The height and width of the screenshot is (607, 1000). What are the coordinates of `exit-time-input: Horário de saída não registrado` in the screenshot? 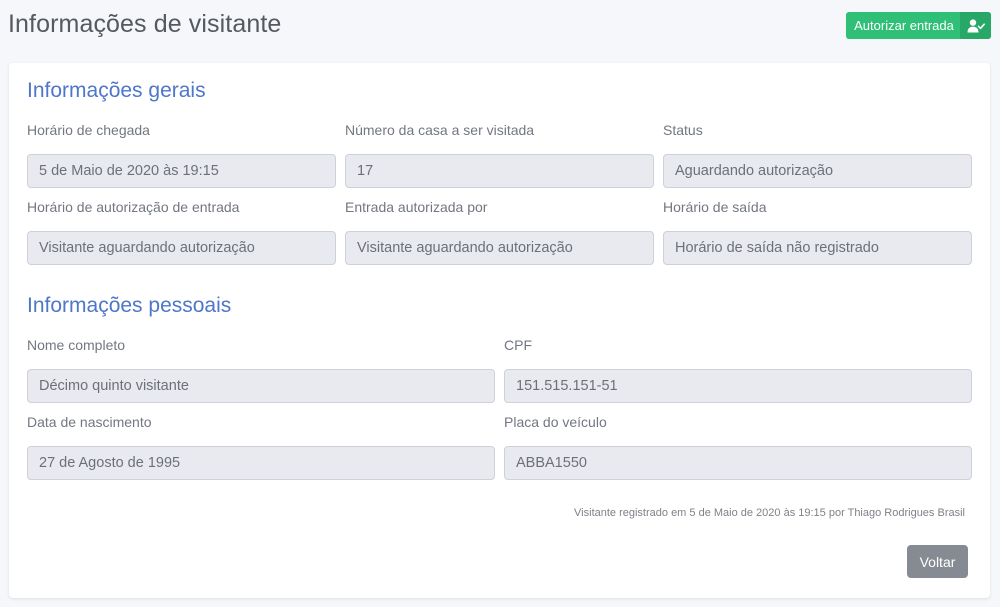 It's located at (817, 248).